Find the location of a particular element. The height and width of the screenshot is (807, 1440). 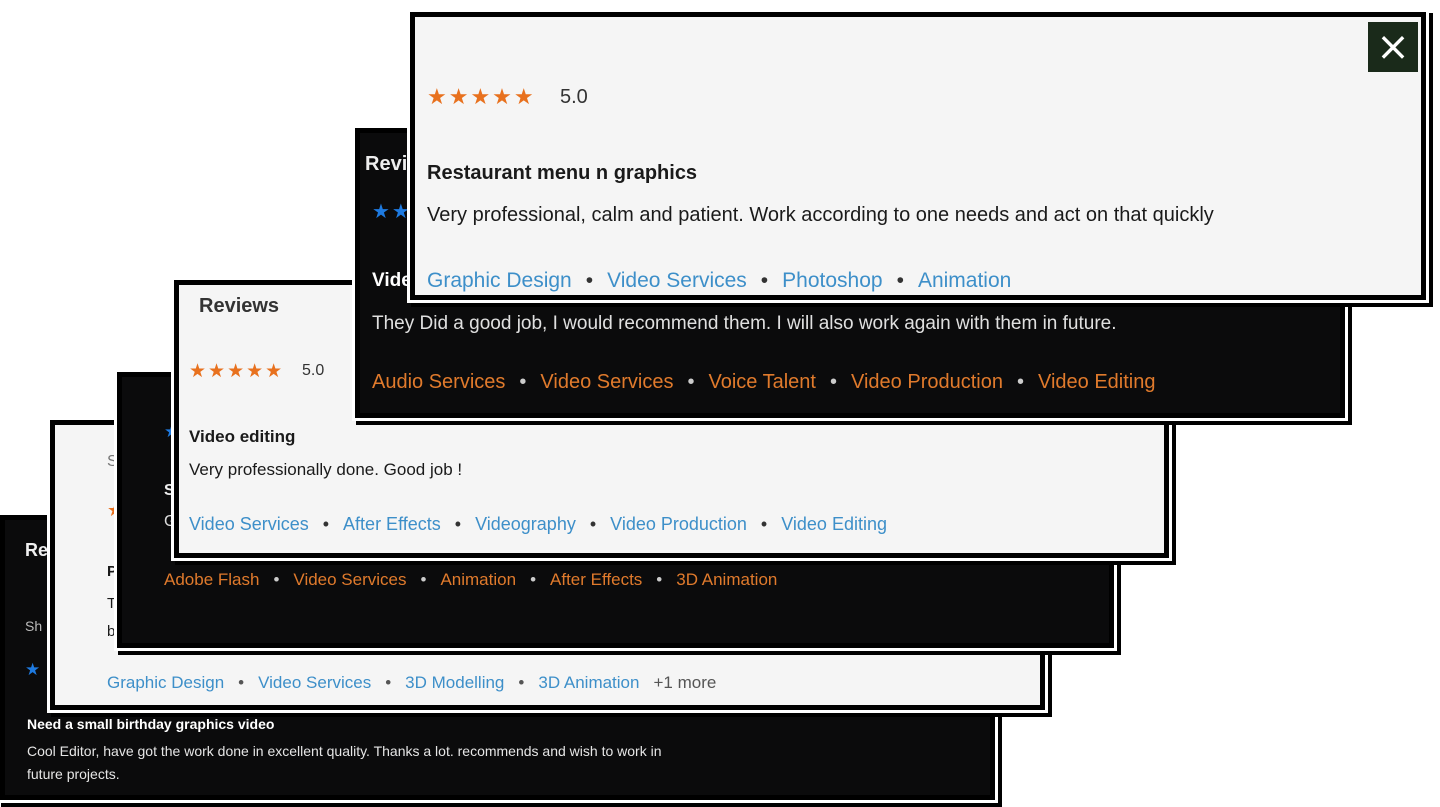

tag-photoshop: Photoshop is located at coordinates (832, 280).